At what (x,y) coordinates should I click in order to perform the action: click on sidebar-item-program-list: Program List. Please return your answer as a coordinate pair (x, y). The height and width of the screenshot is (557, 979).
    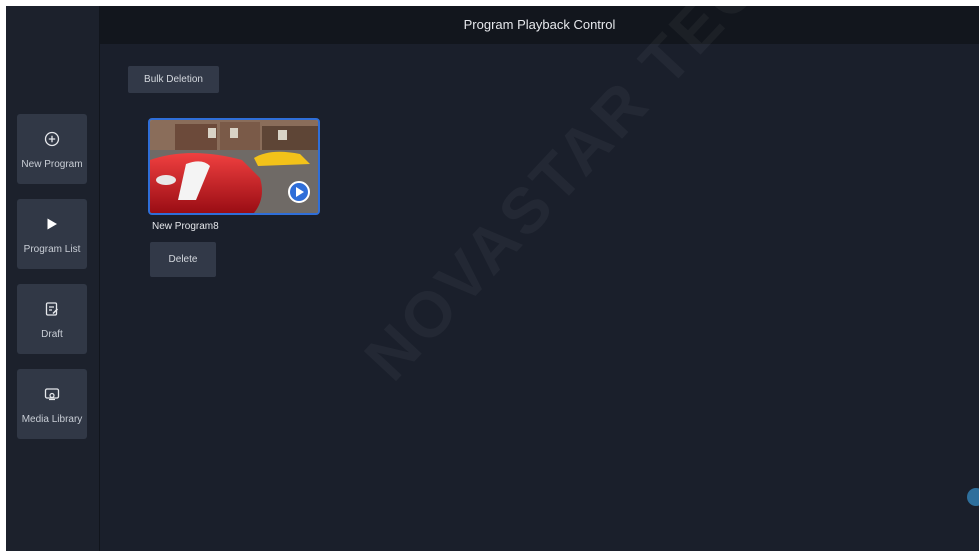
    Looking at the image, I should click on (52, 234).